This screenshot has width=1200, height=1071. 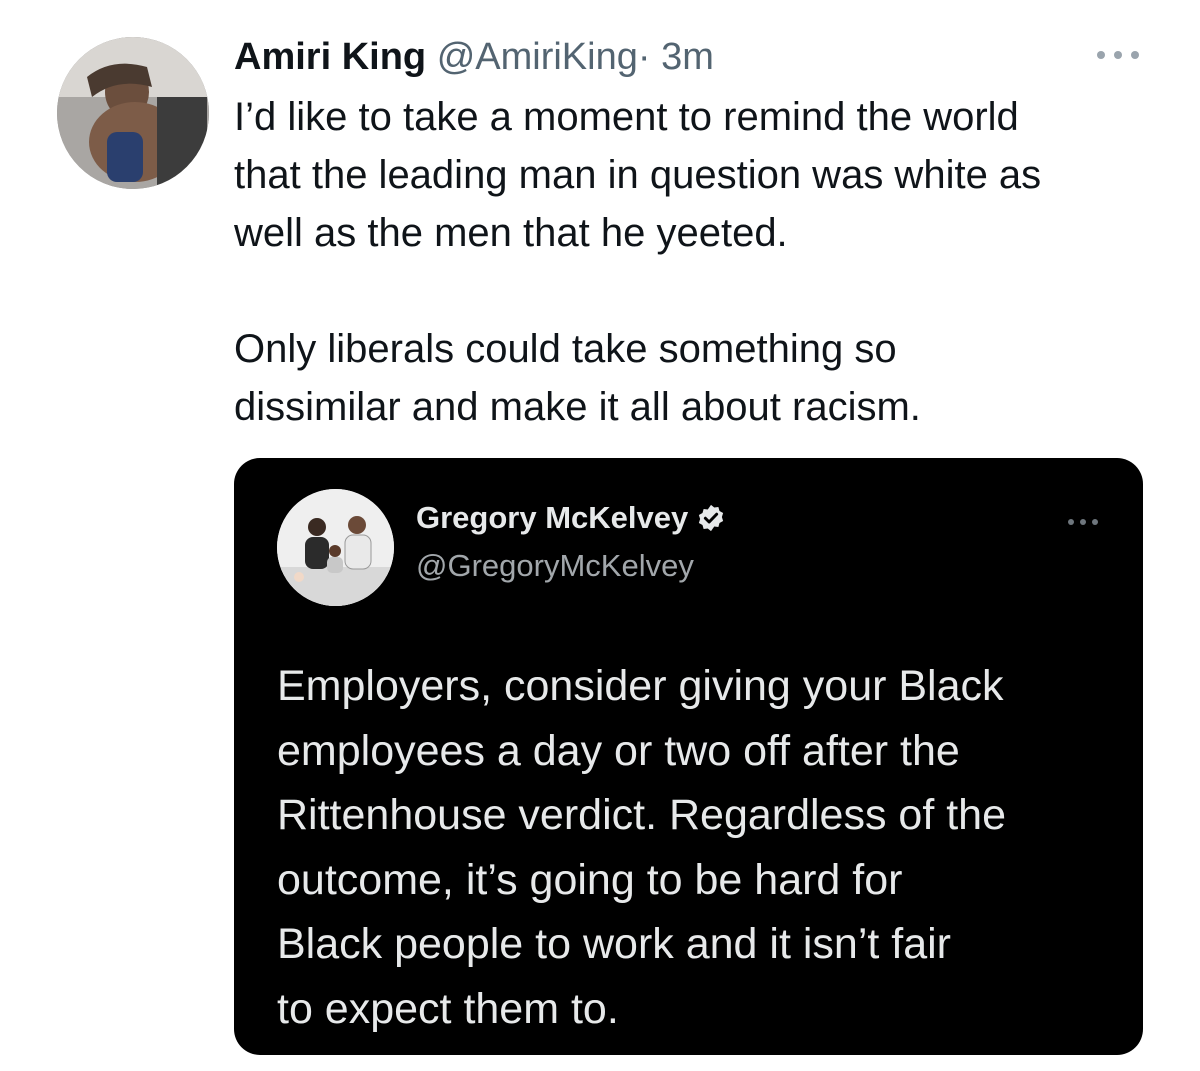 I want to click on author-avatar, so click(x=133, y=113).